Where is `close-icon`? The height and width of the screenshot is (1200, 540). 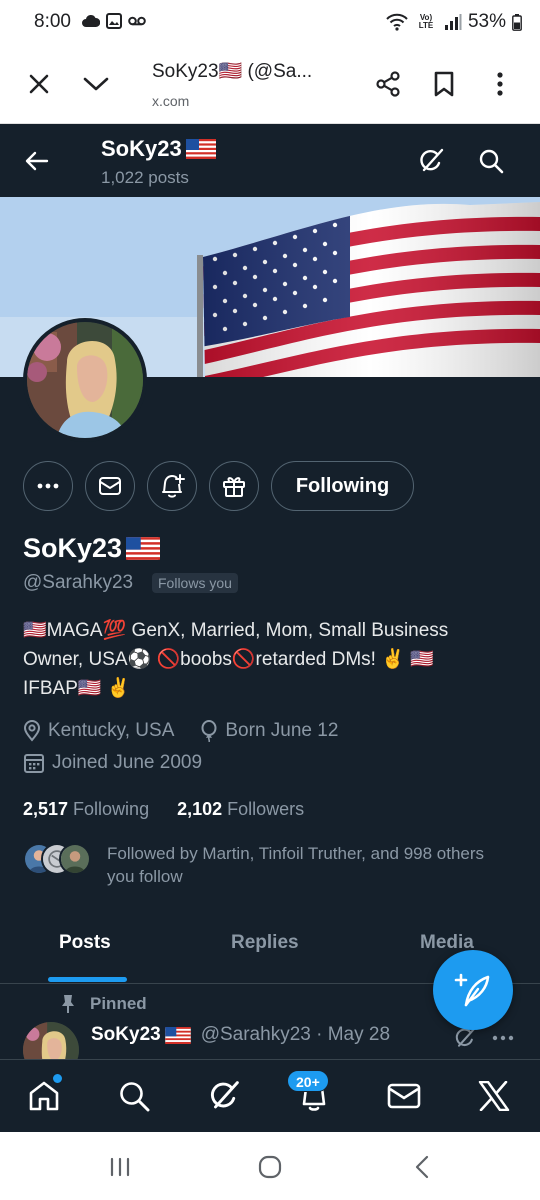
close-icon is located at coordinates (39, 84).